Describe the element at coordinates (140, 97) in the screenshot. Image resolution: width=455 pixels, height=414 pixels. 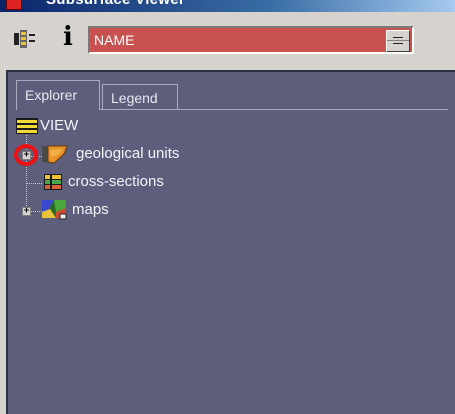
I see `tab-legend: Legend` at that location.